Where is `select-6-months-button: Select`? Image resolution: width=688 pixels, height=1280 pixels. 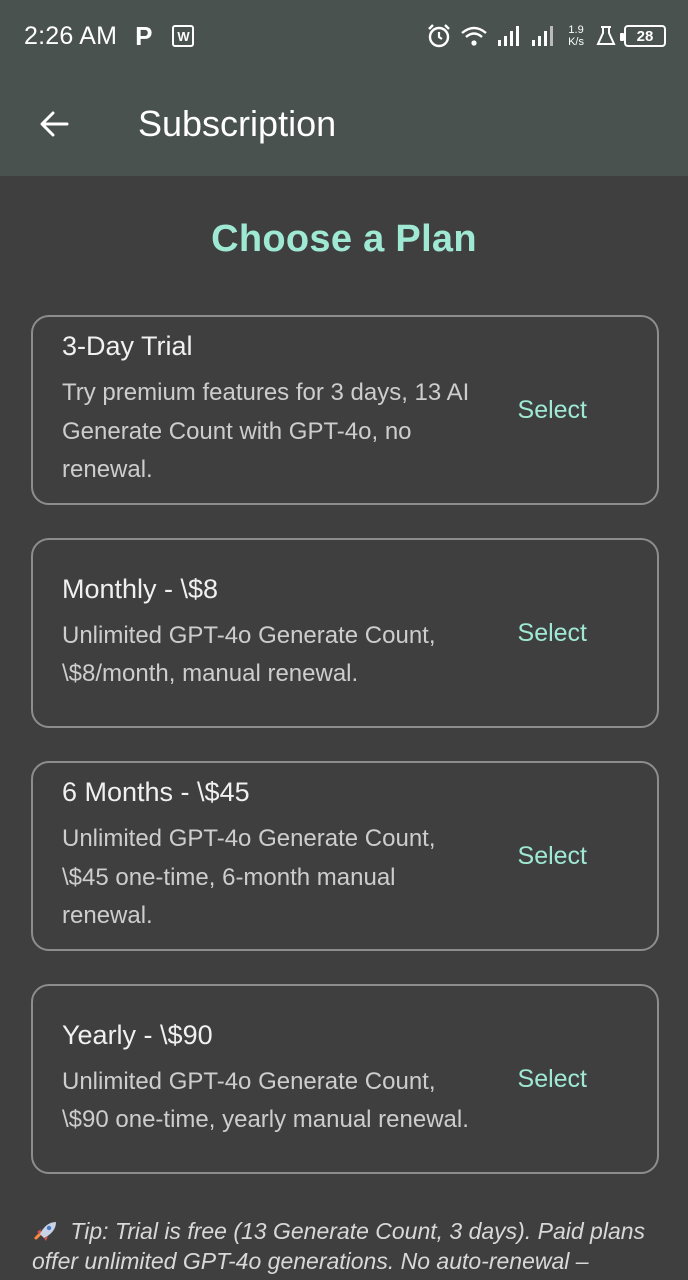
select-6-months-button: Select is located at coordinates (552, 856).